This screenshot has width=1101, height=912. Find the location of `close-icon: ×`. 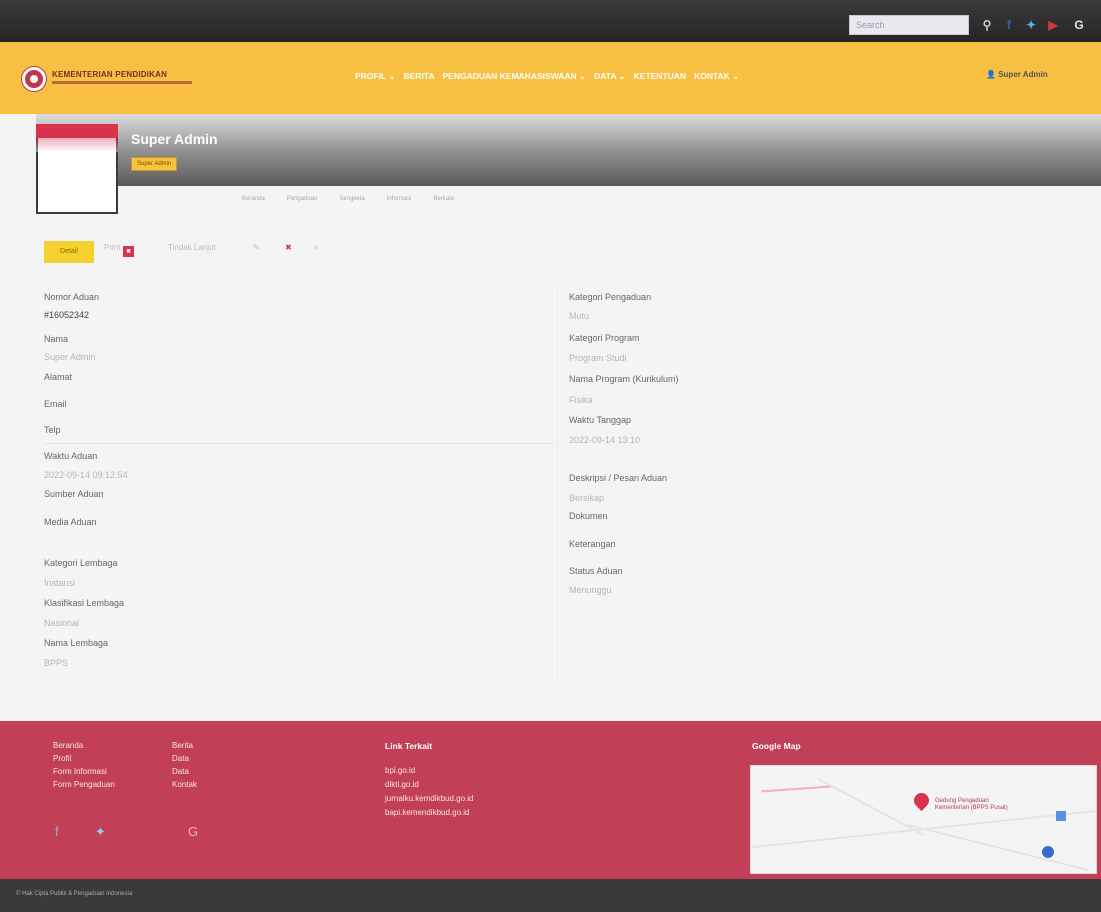

close-icon: × is located at coordinates (316, 247).